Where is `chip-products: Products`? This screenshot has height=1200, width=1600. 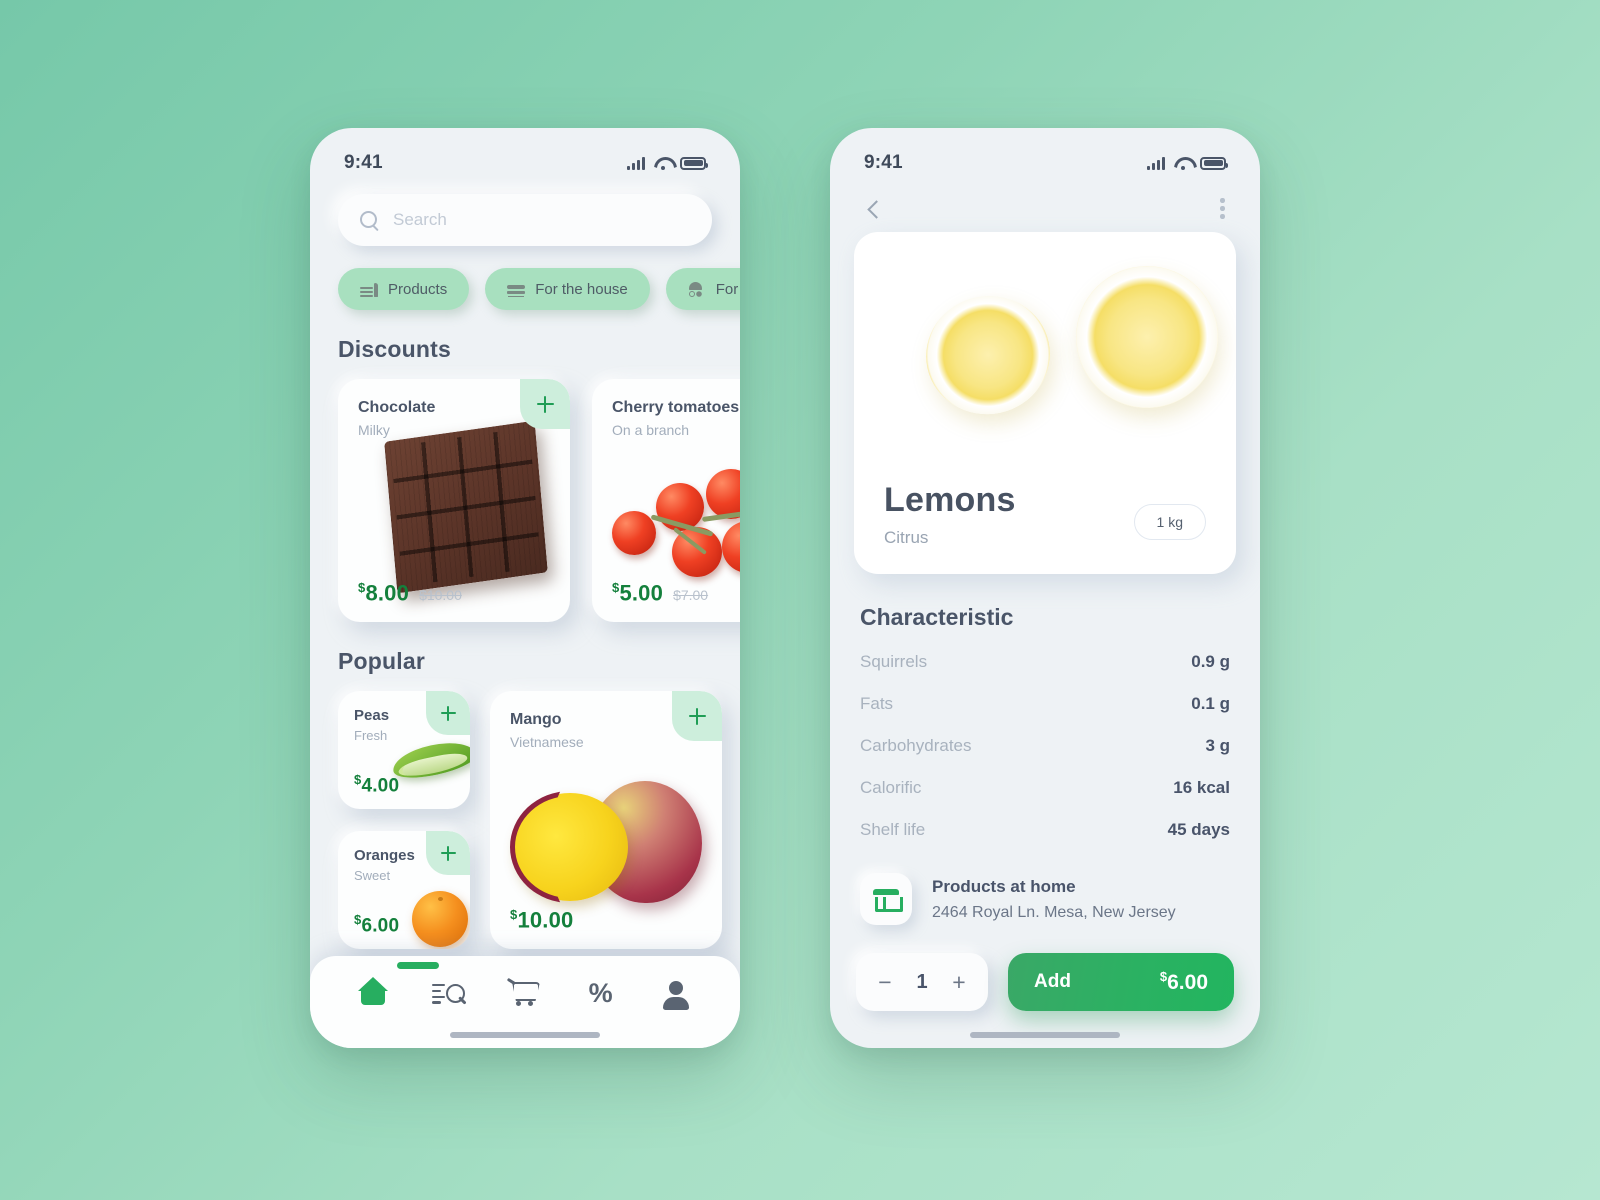 chip-products: Products is located at coordinates (404, 289).